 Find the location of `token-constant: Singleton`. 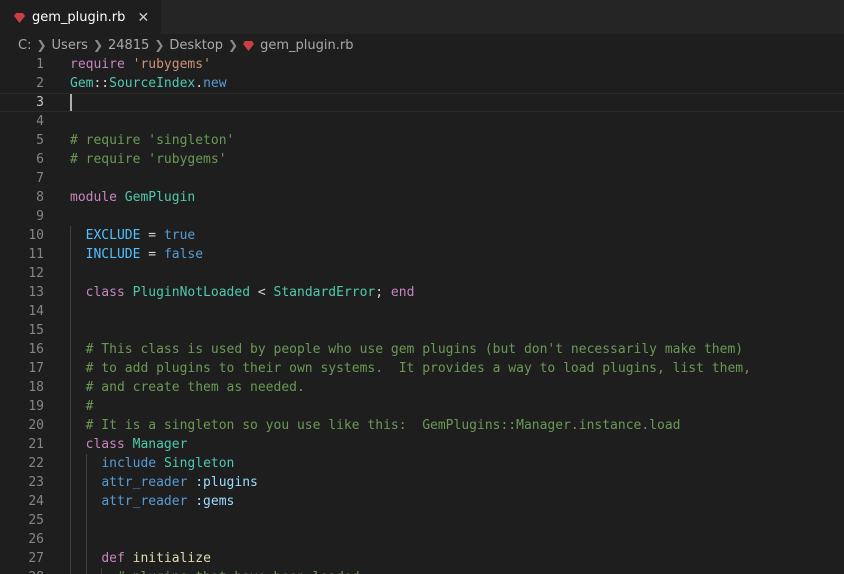

token-constant: Singleton is located at coordinates (199, 463).